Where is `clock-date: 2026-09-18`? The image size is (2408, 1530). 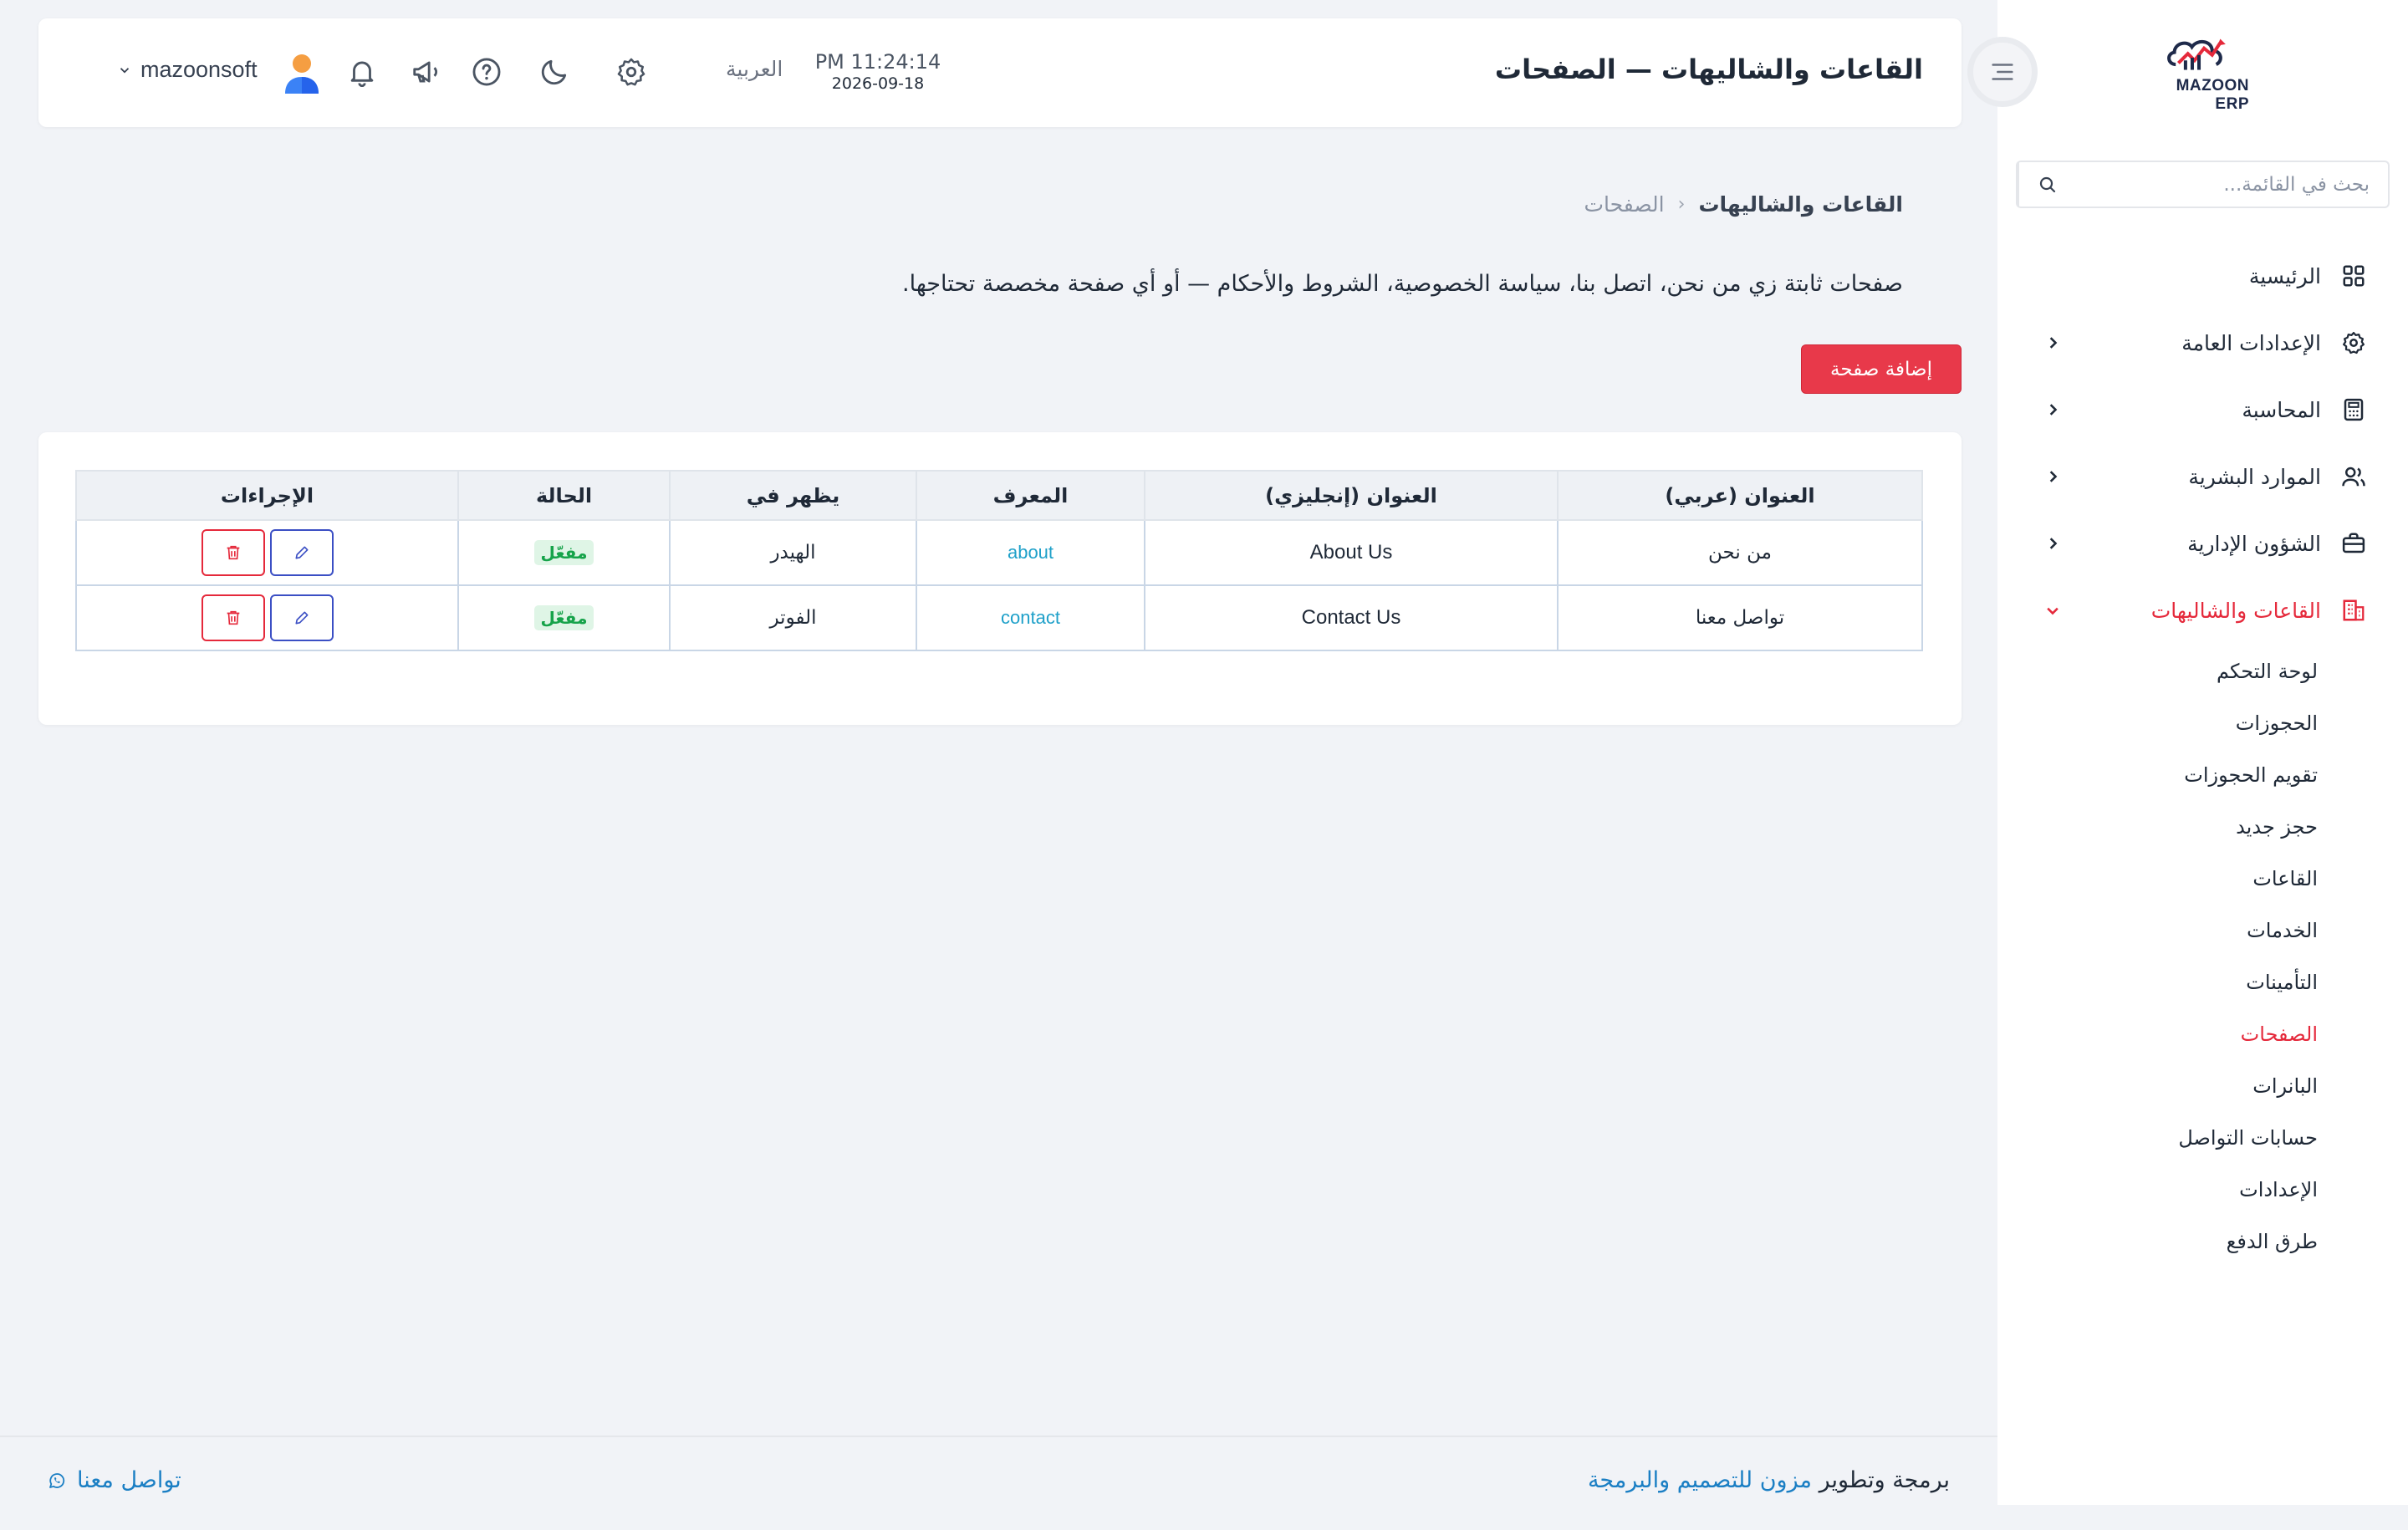 clock-date: 2026-09-18 is located at coordinates (878, 83).